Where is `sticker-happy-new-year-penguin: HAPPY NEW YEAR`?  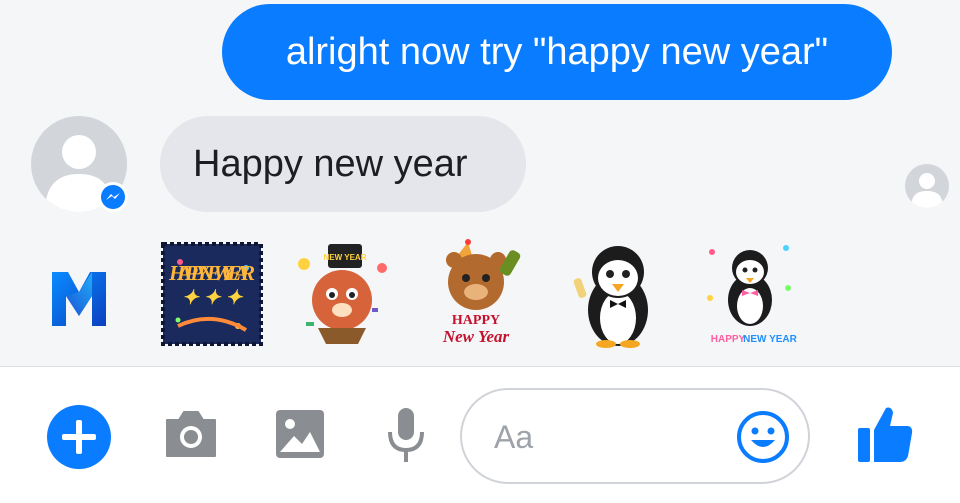
sticker-happy-new-year-penguin: HAPPY NEW YEAR is located at coordinates (750, 294).